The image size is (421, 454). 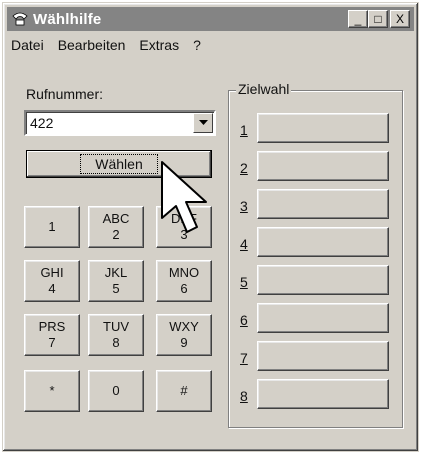 I want to click on phone-icon, so click(x=20, y=19).